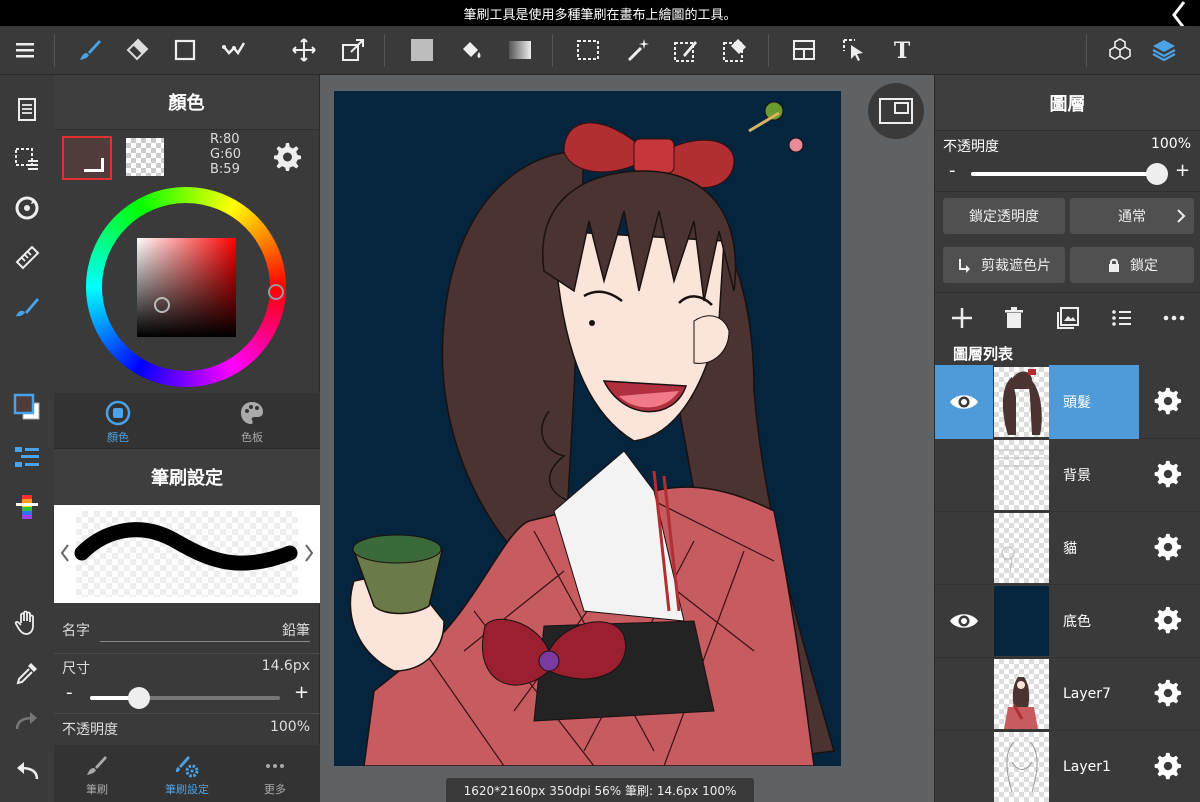 The height and width of the screenshot is (802, 1200). I want to click on layer-list-icon, so click(27, 457).